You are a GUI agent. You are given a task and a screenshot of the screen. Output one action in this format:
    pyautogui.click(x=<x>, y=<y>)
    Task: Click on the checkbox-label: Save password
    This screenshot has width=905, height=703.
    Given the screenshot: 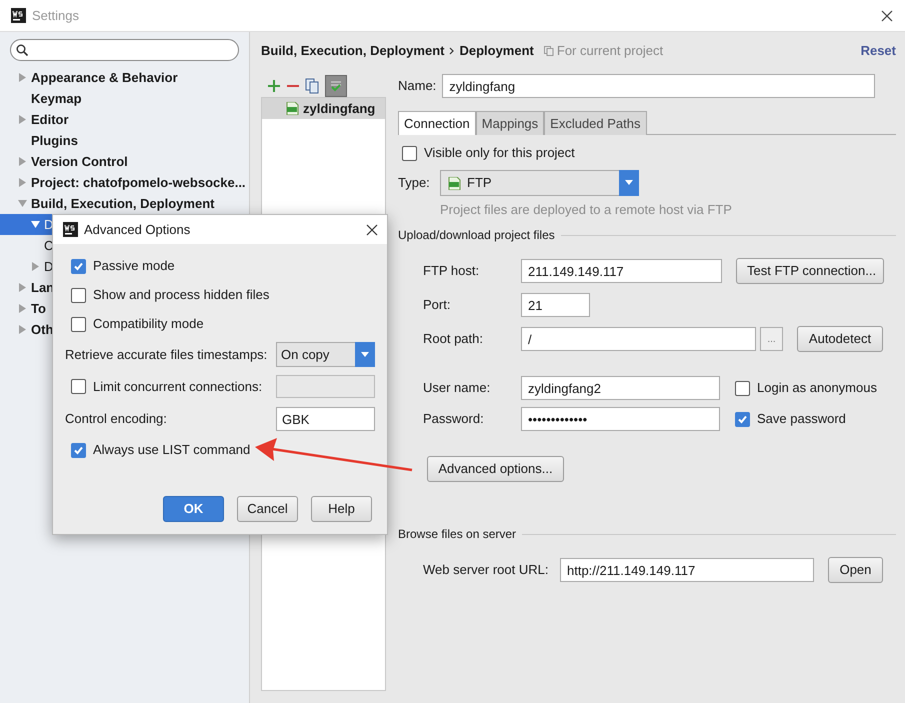 What is the action you would take?
    pyautogui.click(x=801, y=419)
    